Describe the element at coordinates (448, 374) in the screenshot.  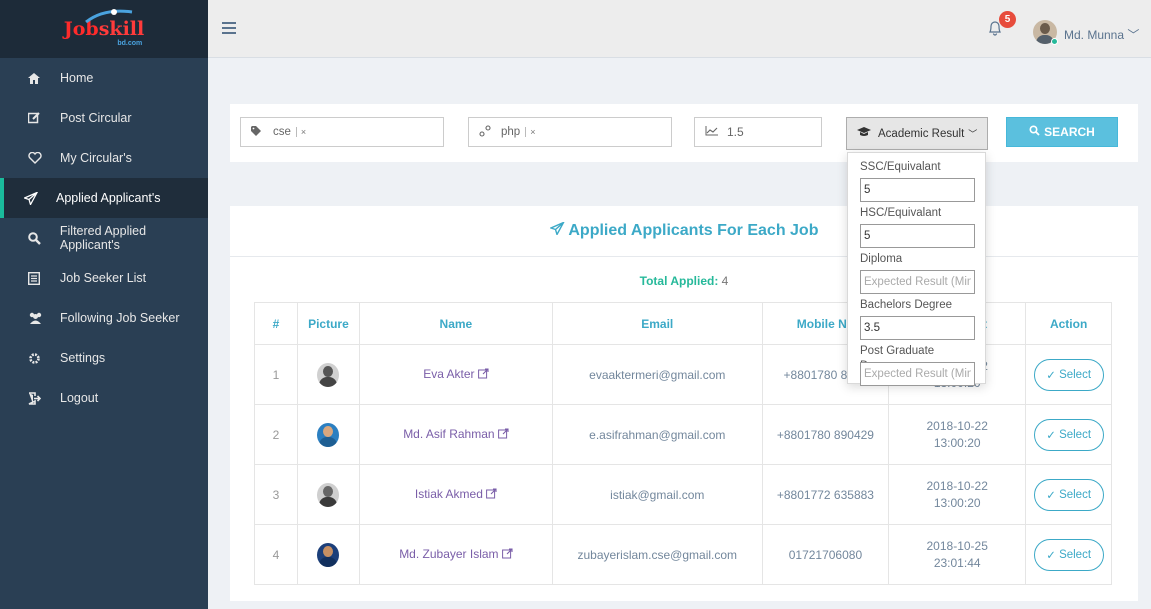
I see `applicant-name-link: Eva Akter` at that location.